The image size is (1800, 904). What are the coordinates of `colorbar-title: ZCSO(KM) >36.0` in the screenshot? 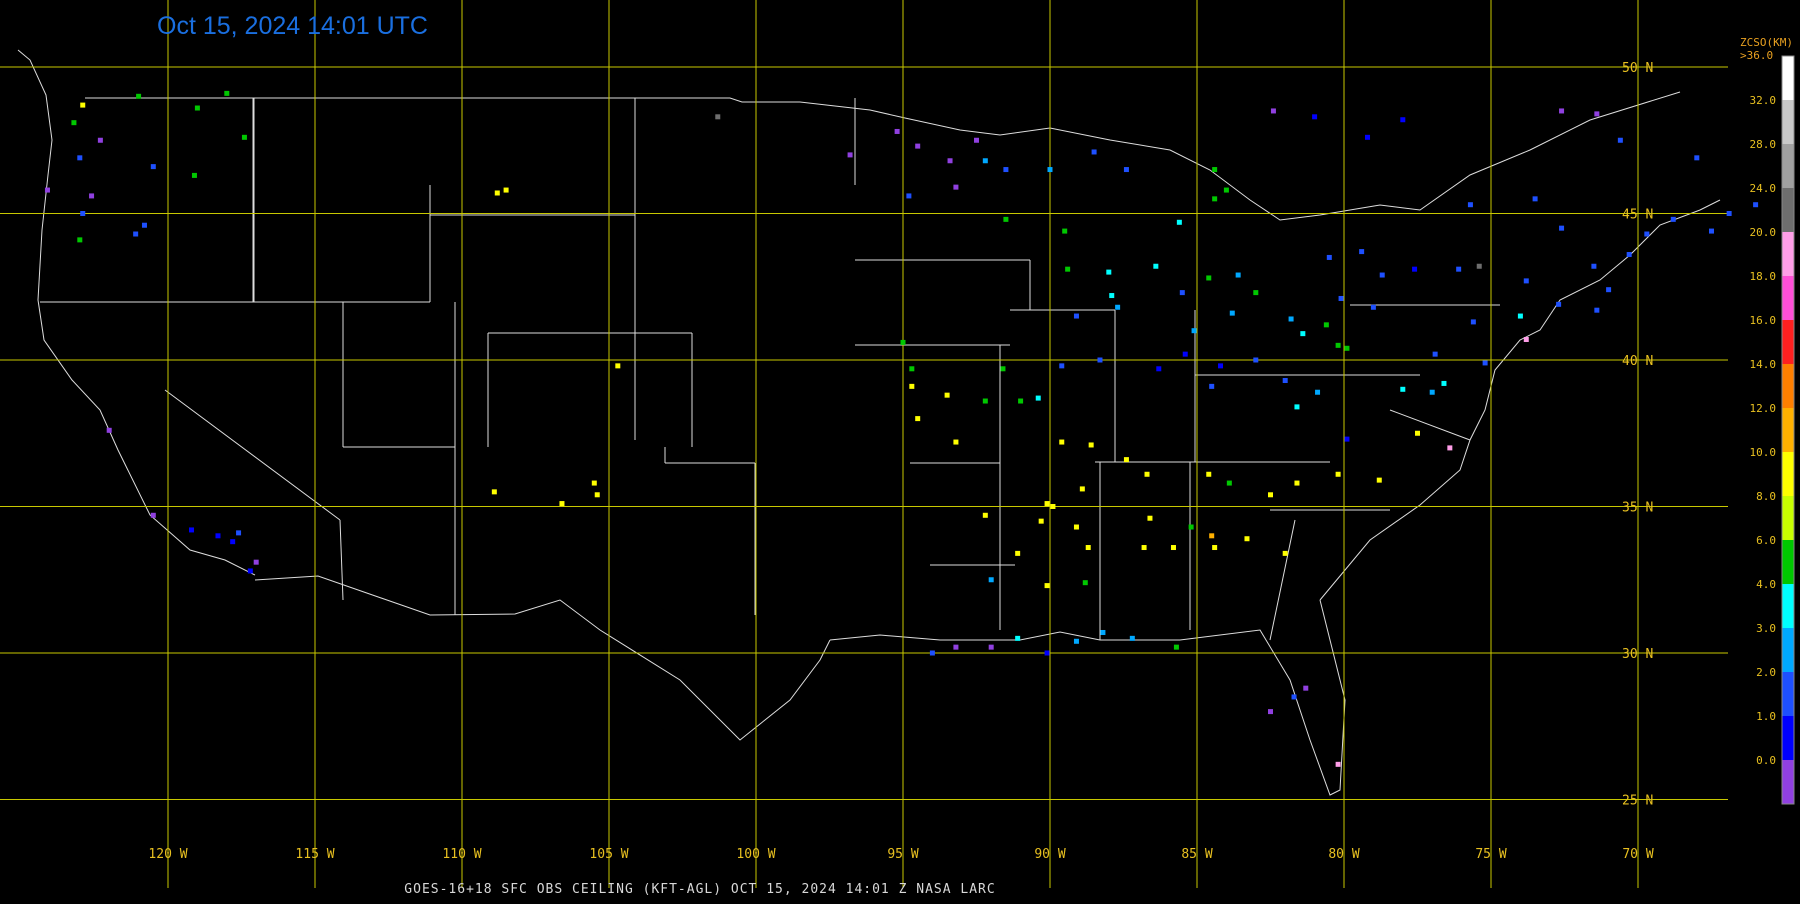 It's located at (1766, 49).